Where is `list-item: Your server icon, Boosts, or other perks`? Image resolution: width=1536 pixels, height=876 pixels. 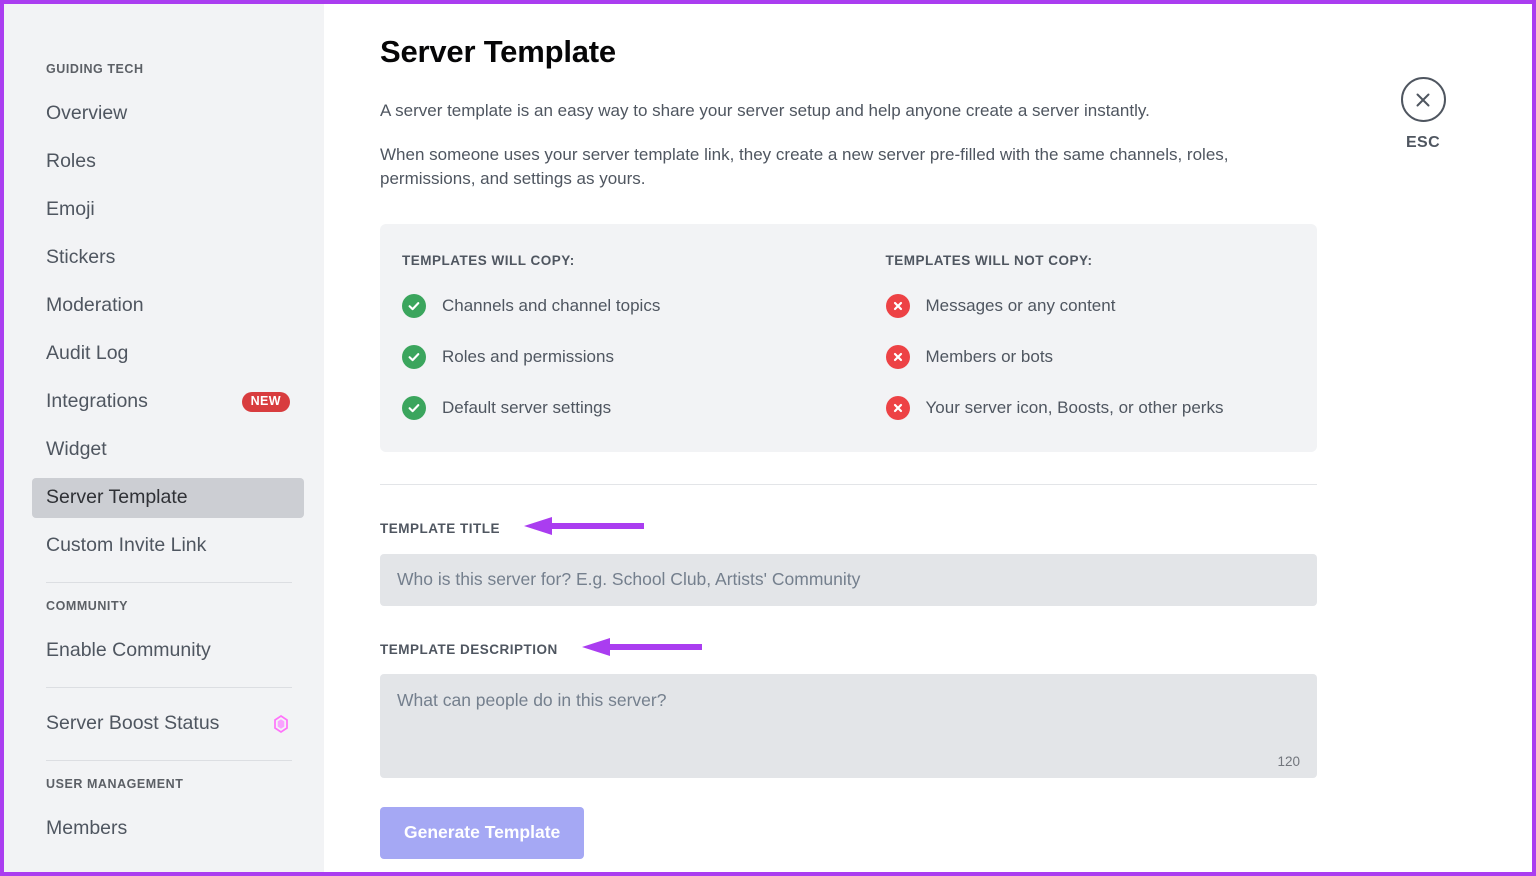
list-item: Your server icon, Boosts, or other perks is located at coordinates (1101, 408).